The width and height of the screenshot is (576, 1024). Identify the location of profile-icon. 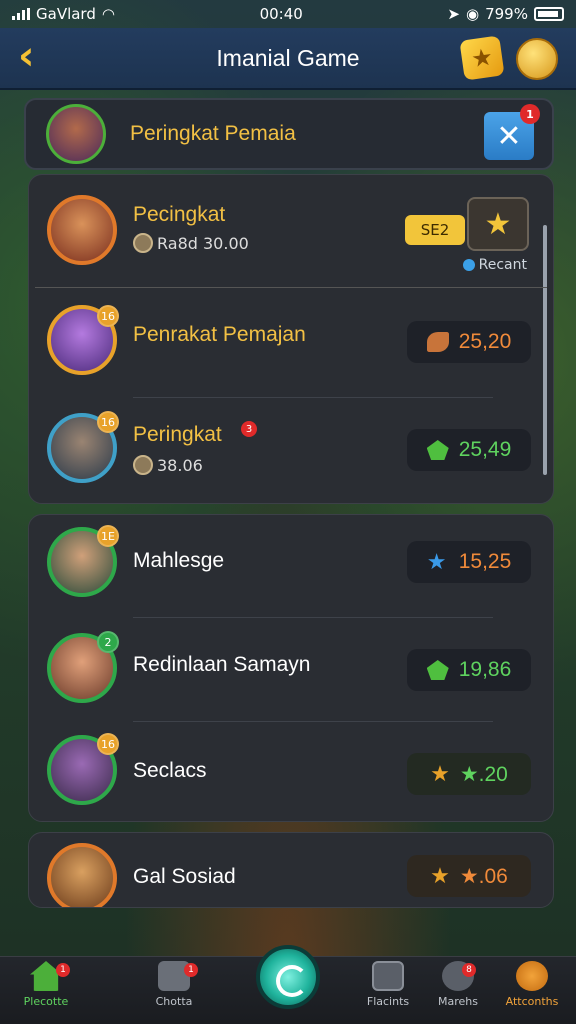
(532, 976).